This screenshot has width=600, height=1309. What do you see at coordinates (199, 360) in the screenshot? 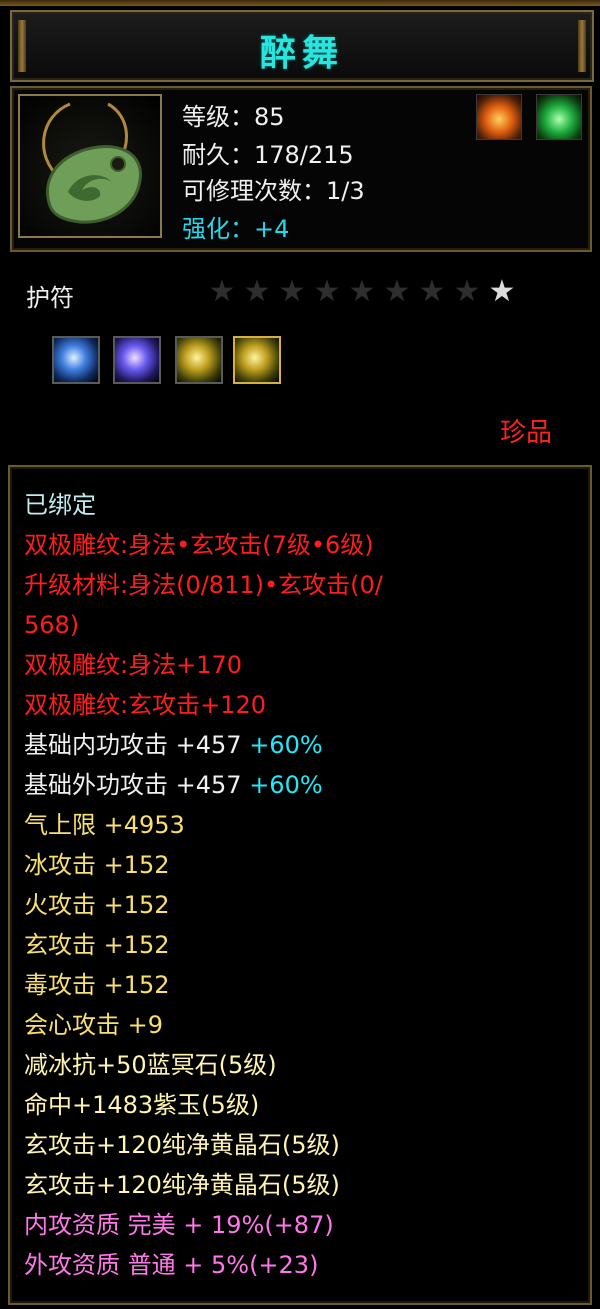
I see `yellow-gem-icon` at bounding box center [199, 360].